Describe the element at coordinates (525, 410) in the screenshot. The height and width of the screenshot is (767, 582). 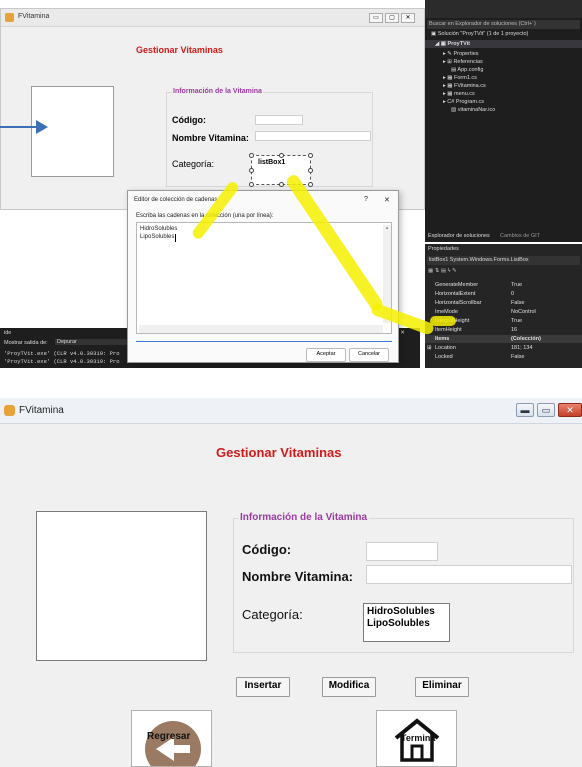
I see `minimize-icon: ▬` at that location.